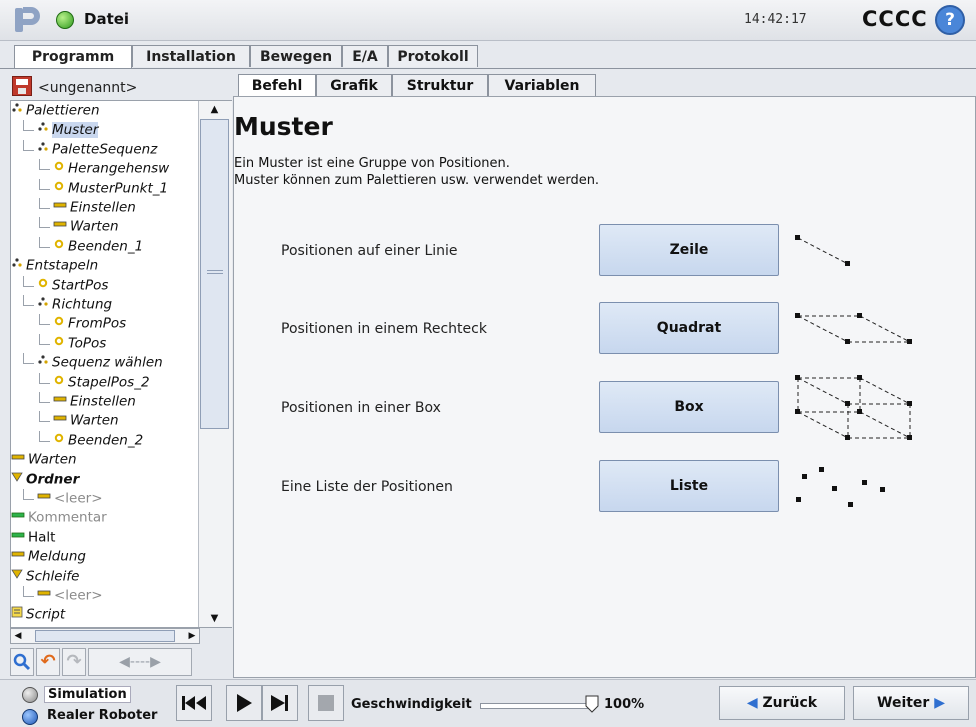  Describe the element at coordinates (84, 149) in the screenshot. I see `tree-node: PaletteSequenz` at that location.